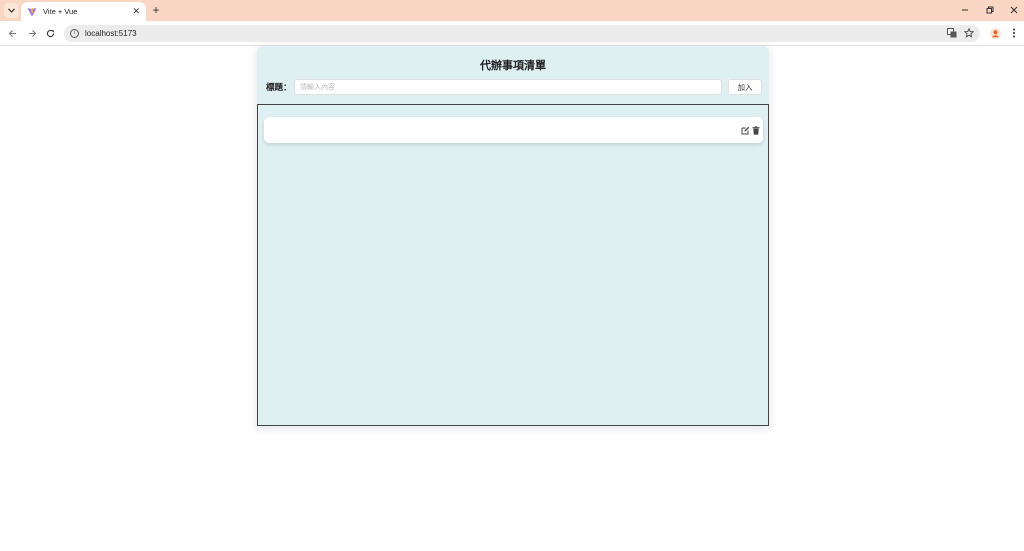 This screenshot has height=551, width=1024. I want to click on tab-close-icon: ✕, so click(136, 11).